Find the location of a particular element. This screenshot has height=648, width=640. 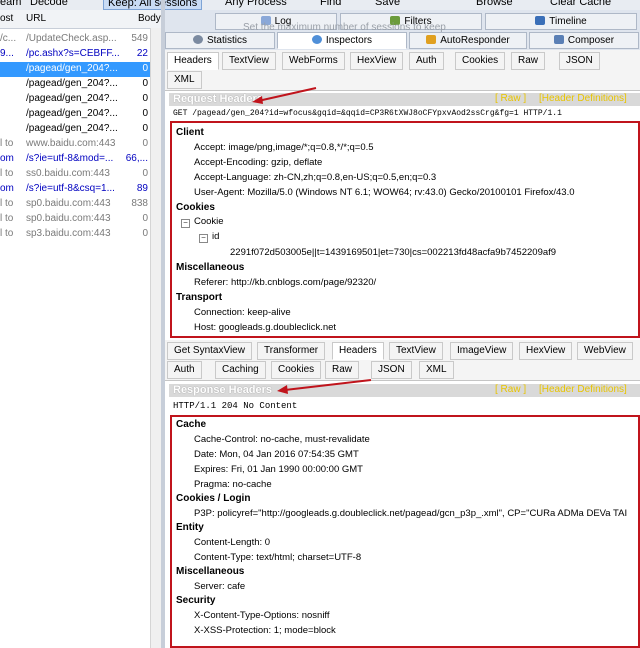

tab-inspectors: Inspectors is located at coordinates (342, 40).